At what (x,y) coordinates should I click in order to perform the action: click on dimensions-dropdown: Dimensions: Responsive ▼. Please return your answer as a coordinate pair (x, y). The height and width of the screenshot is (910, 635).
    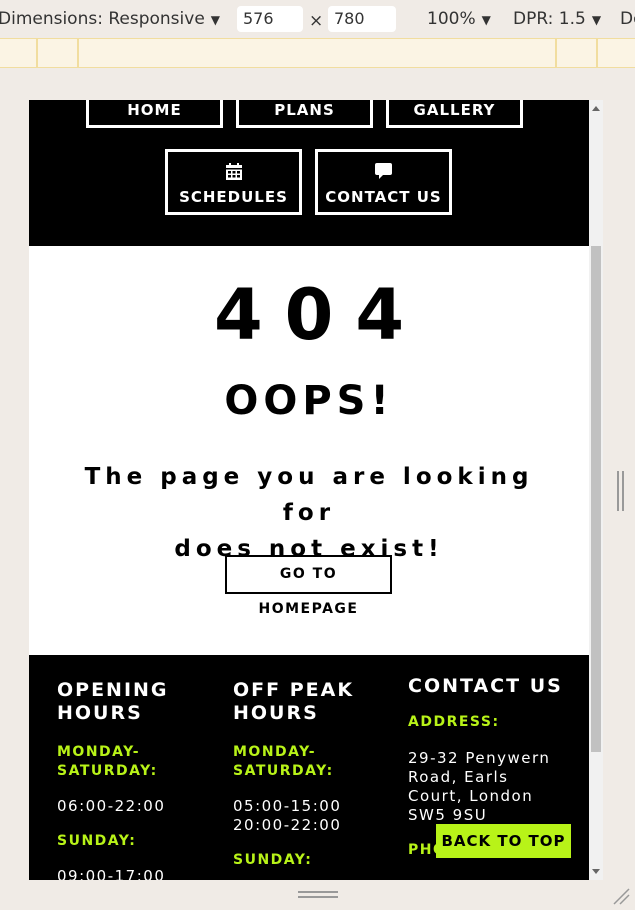
    Looking at the image, I should click on (110, 19).